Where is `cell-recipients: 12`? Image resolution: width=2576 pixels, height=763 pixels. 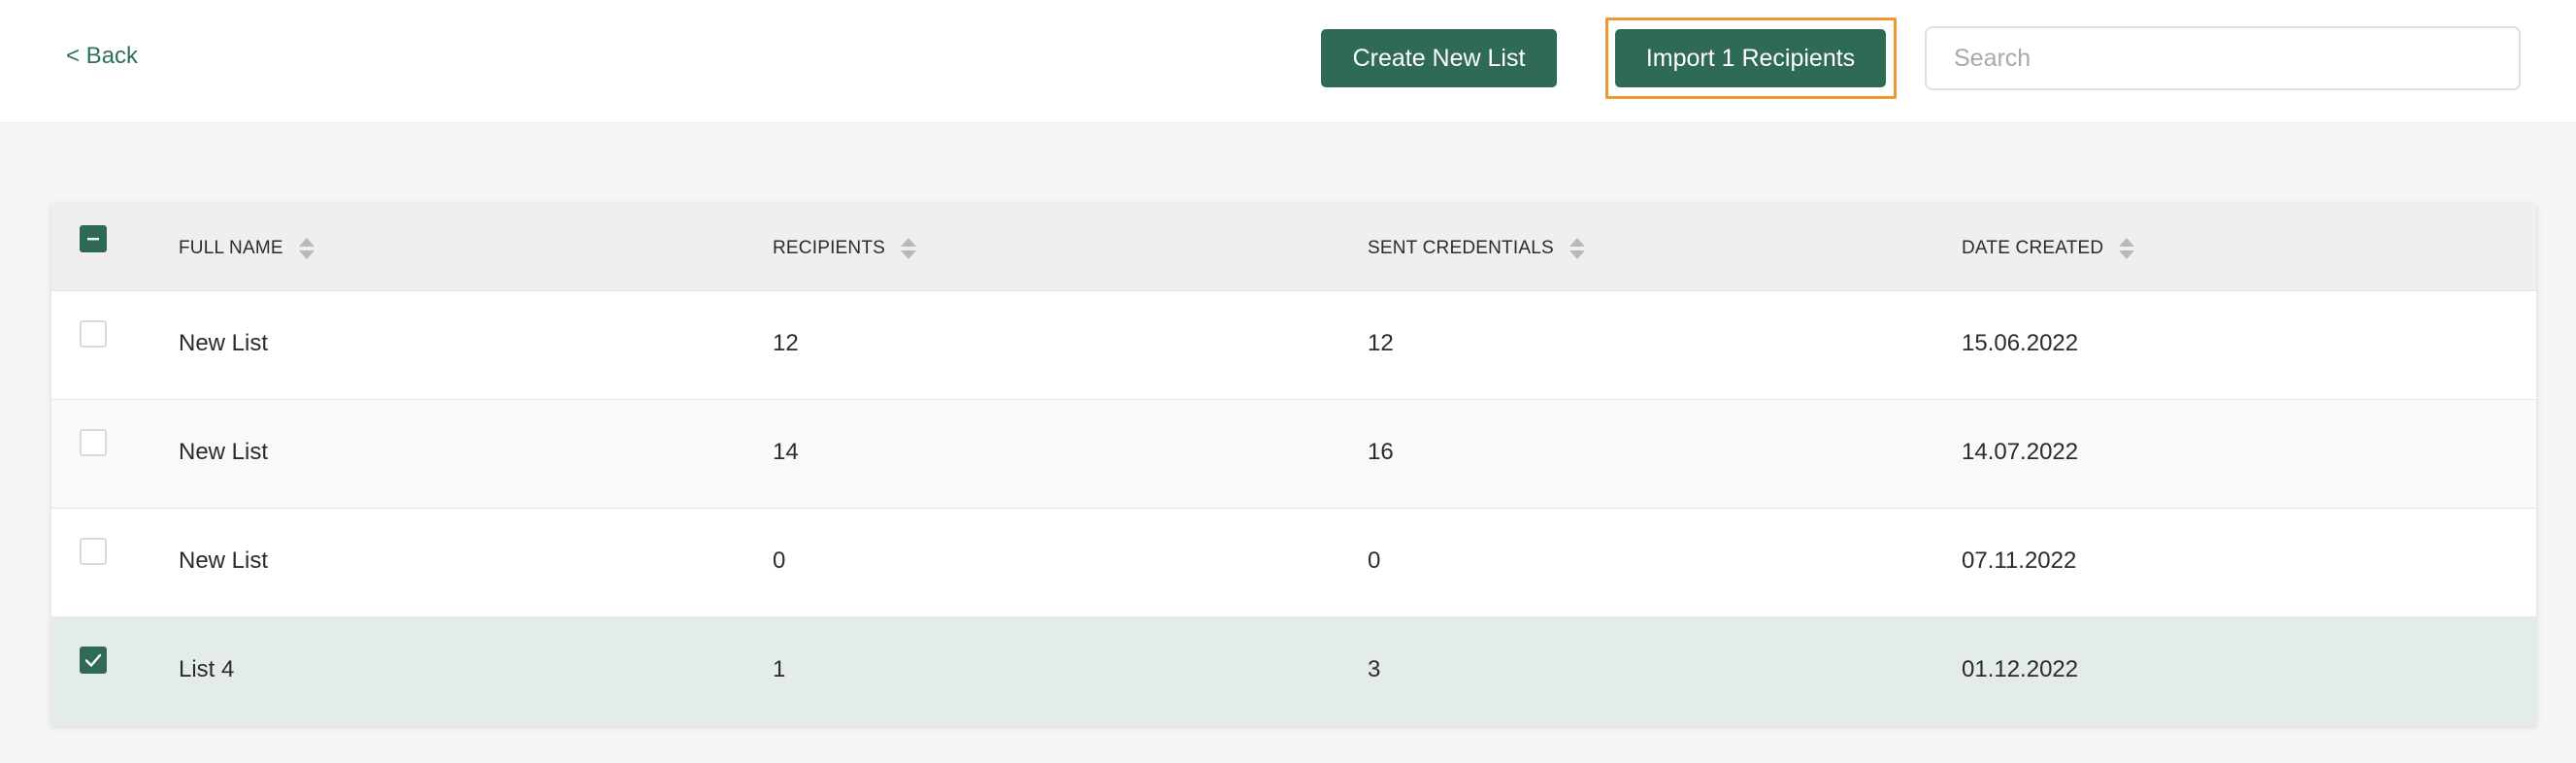 cell-recipients: 12 is located at coordinates (786, 343).